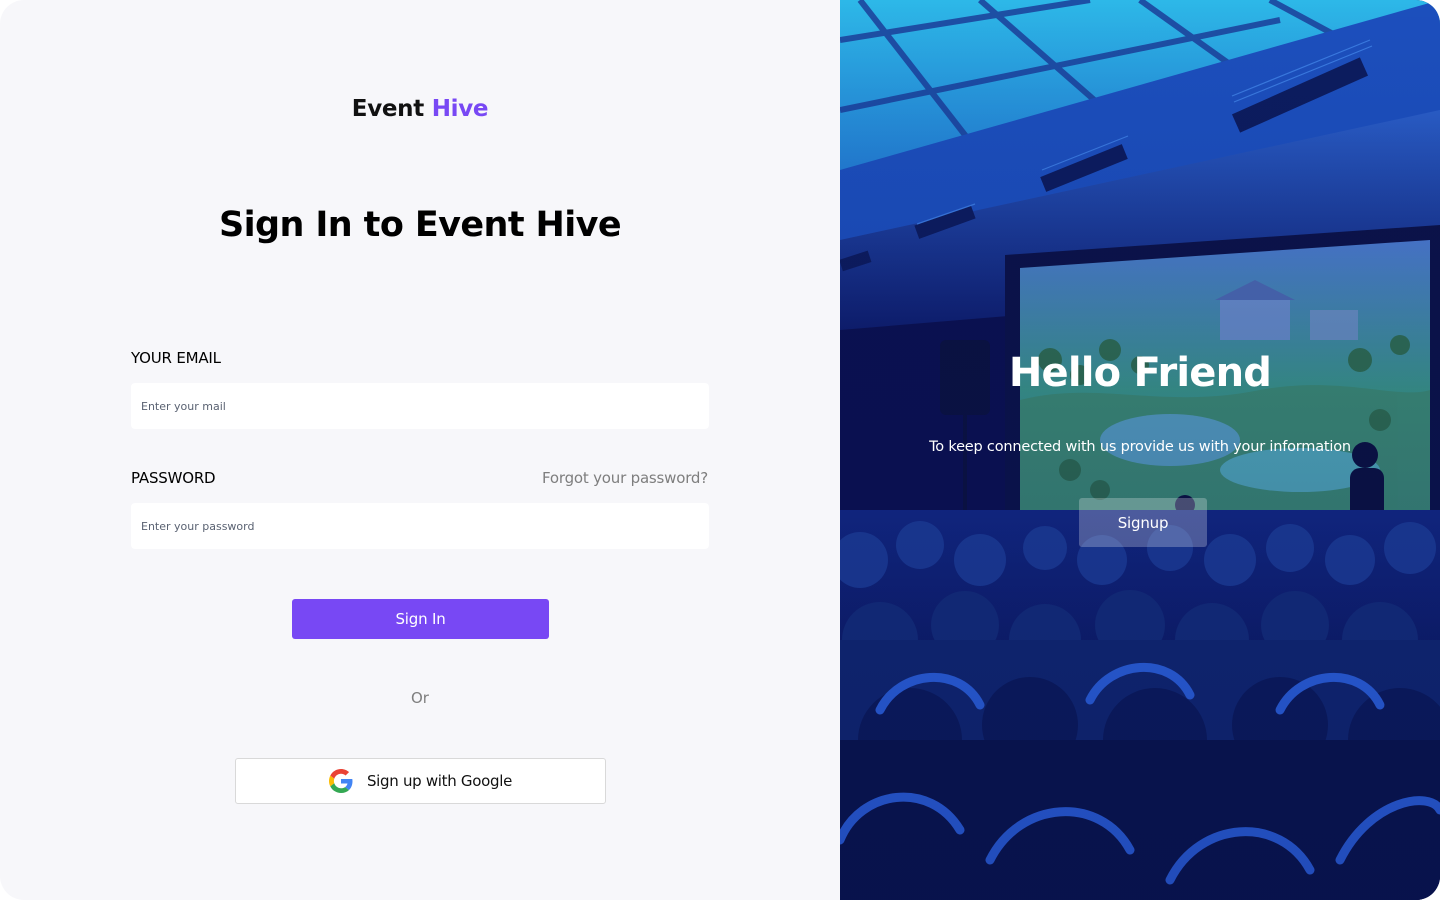 The width and height of the screenshot is (1440, 900). I want to click on google-icon, so click(340, 781).